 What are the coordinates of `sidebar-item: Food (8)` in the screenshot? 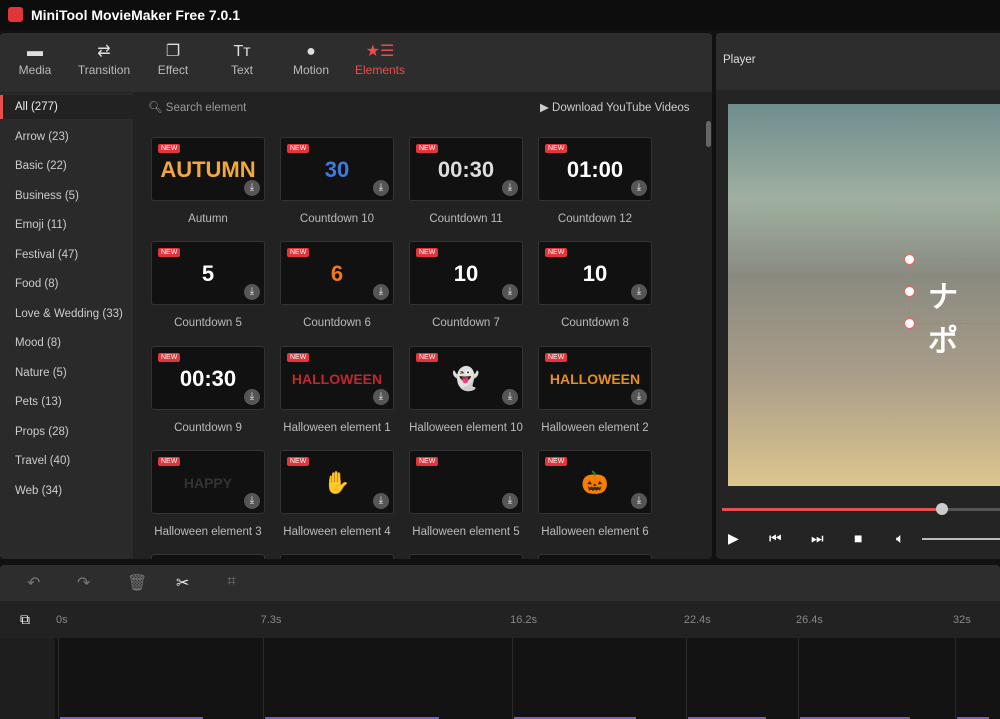 It's located at (66, 284).